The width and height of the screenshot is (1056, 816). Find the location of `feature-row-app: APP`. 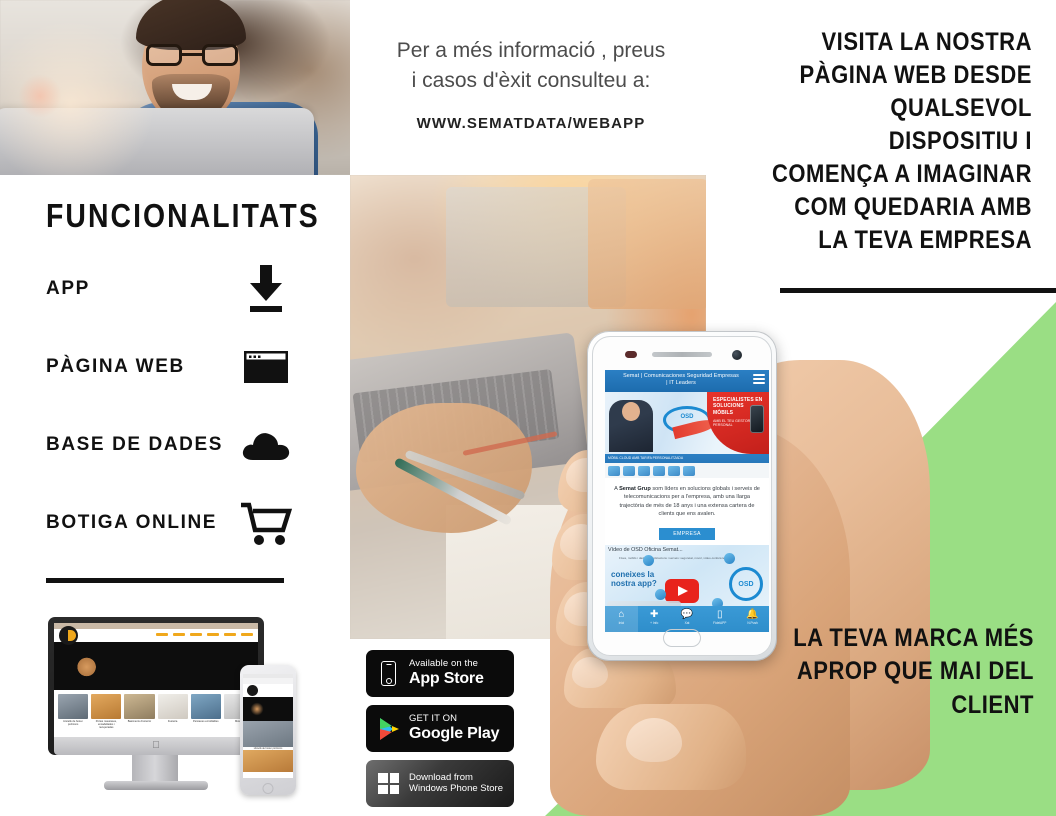

feature-row-app: APP is located at coordinates (175, 289).